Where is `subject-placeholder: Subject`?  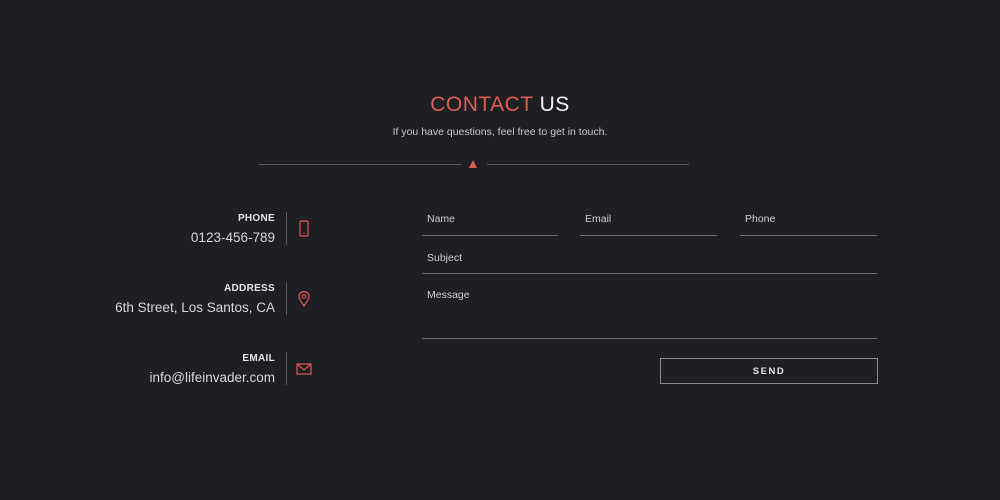
subject-placeholder: Subject is located at coordinates (445, 258).